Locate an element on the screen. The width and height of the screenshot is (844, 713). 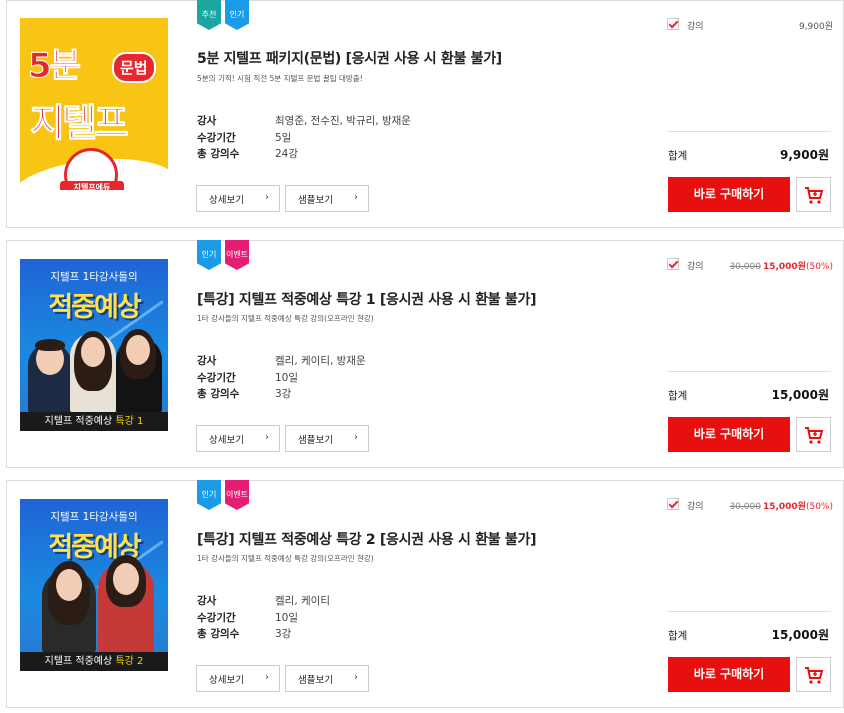
product-thumbnail: 지텔프 1타강사들의 적중예상 지텔프 적중예상 특강 1 is located at coordinates (94, 345).